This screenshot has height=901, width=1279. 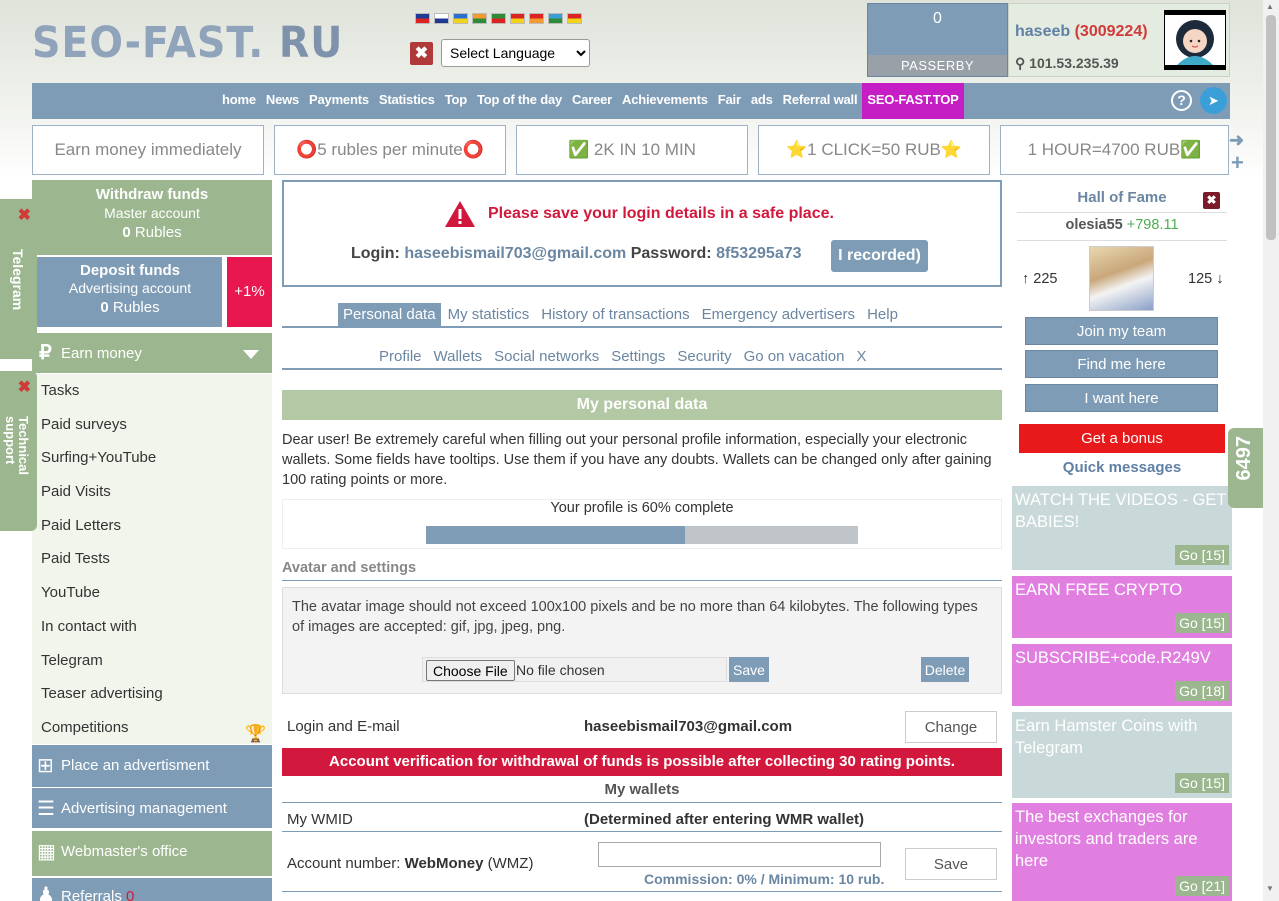 I want to click on user-name: haseeb (3009224), so click(x=1081, y=32).